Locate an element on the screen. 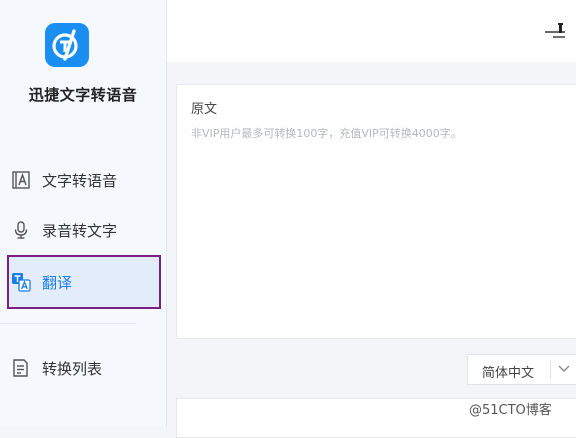 Image resolution: width=576 pixels, height=438 pixels. sidebar-item-speech-to-text: 录音转文字 is located at coordinates (84, 230).